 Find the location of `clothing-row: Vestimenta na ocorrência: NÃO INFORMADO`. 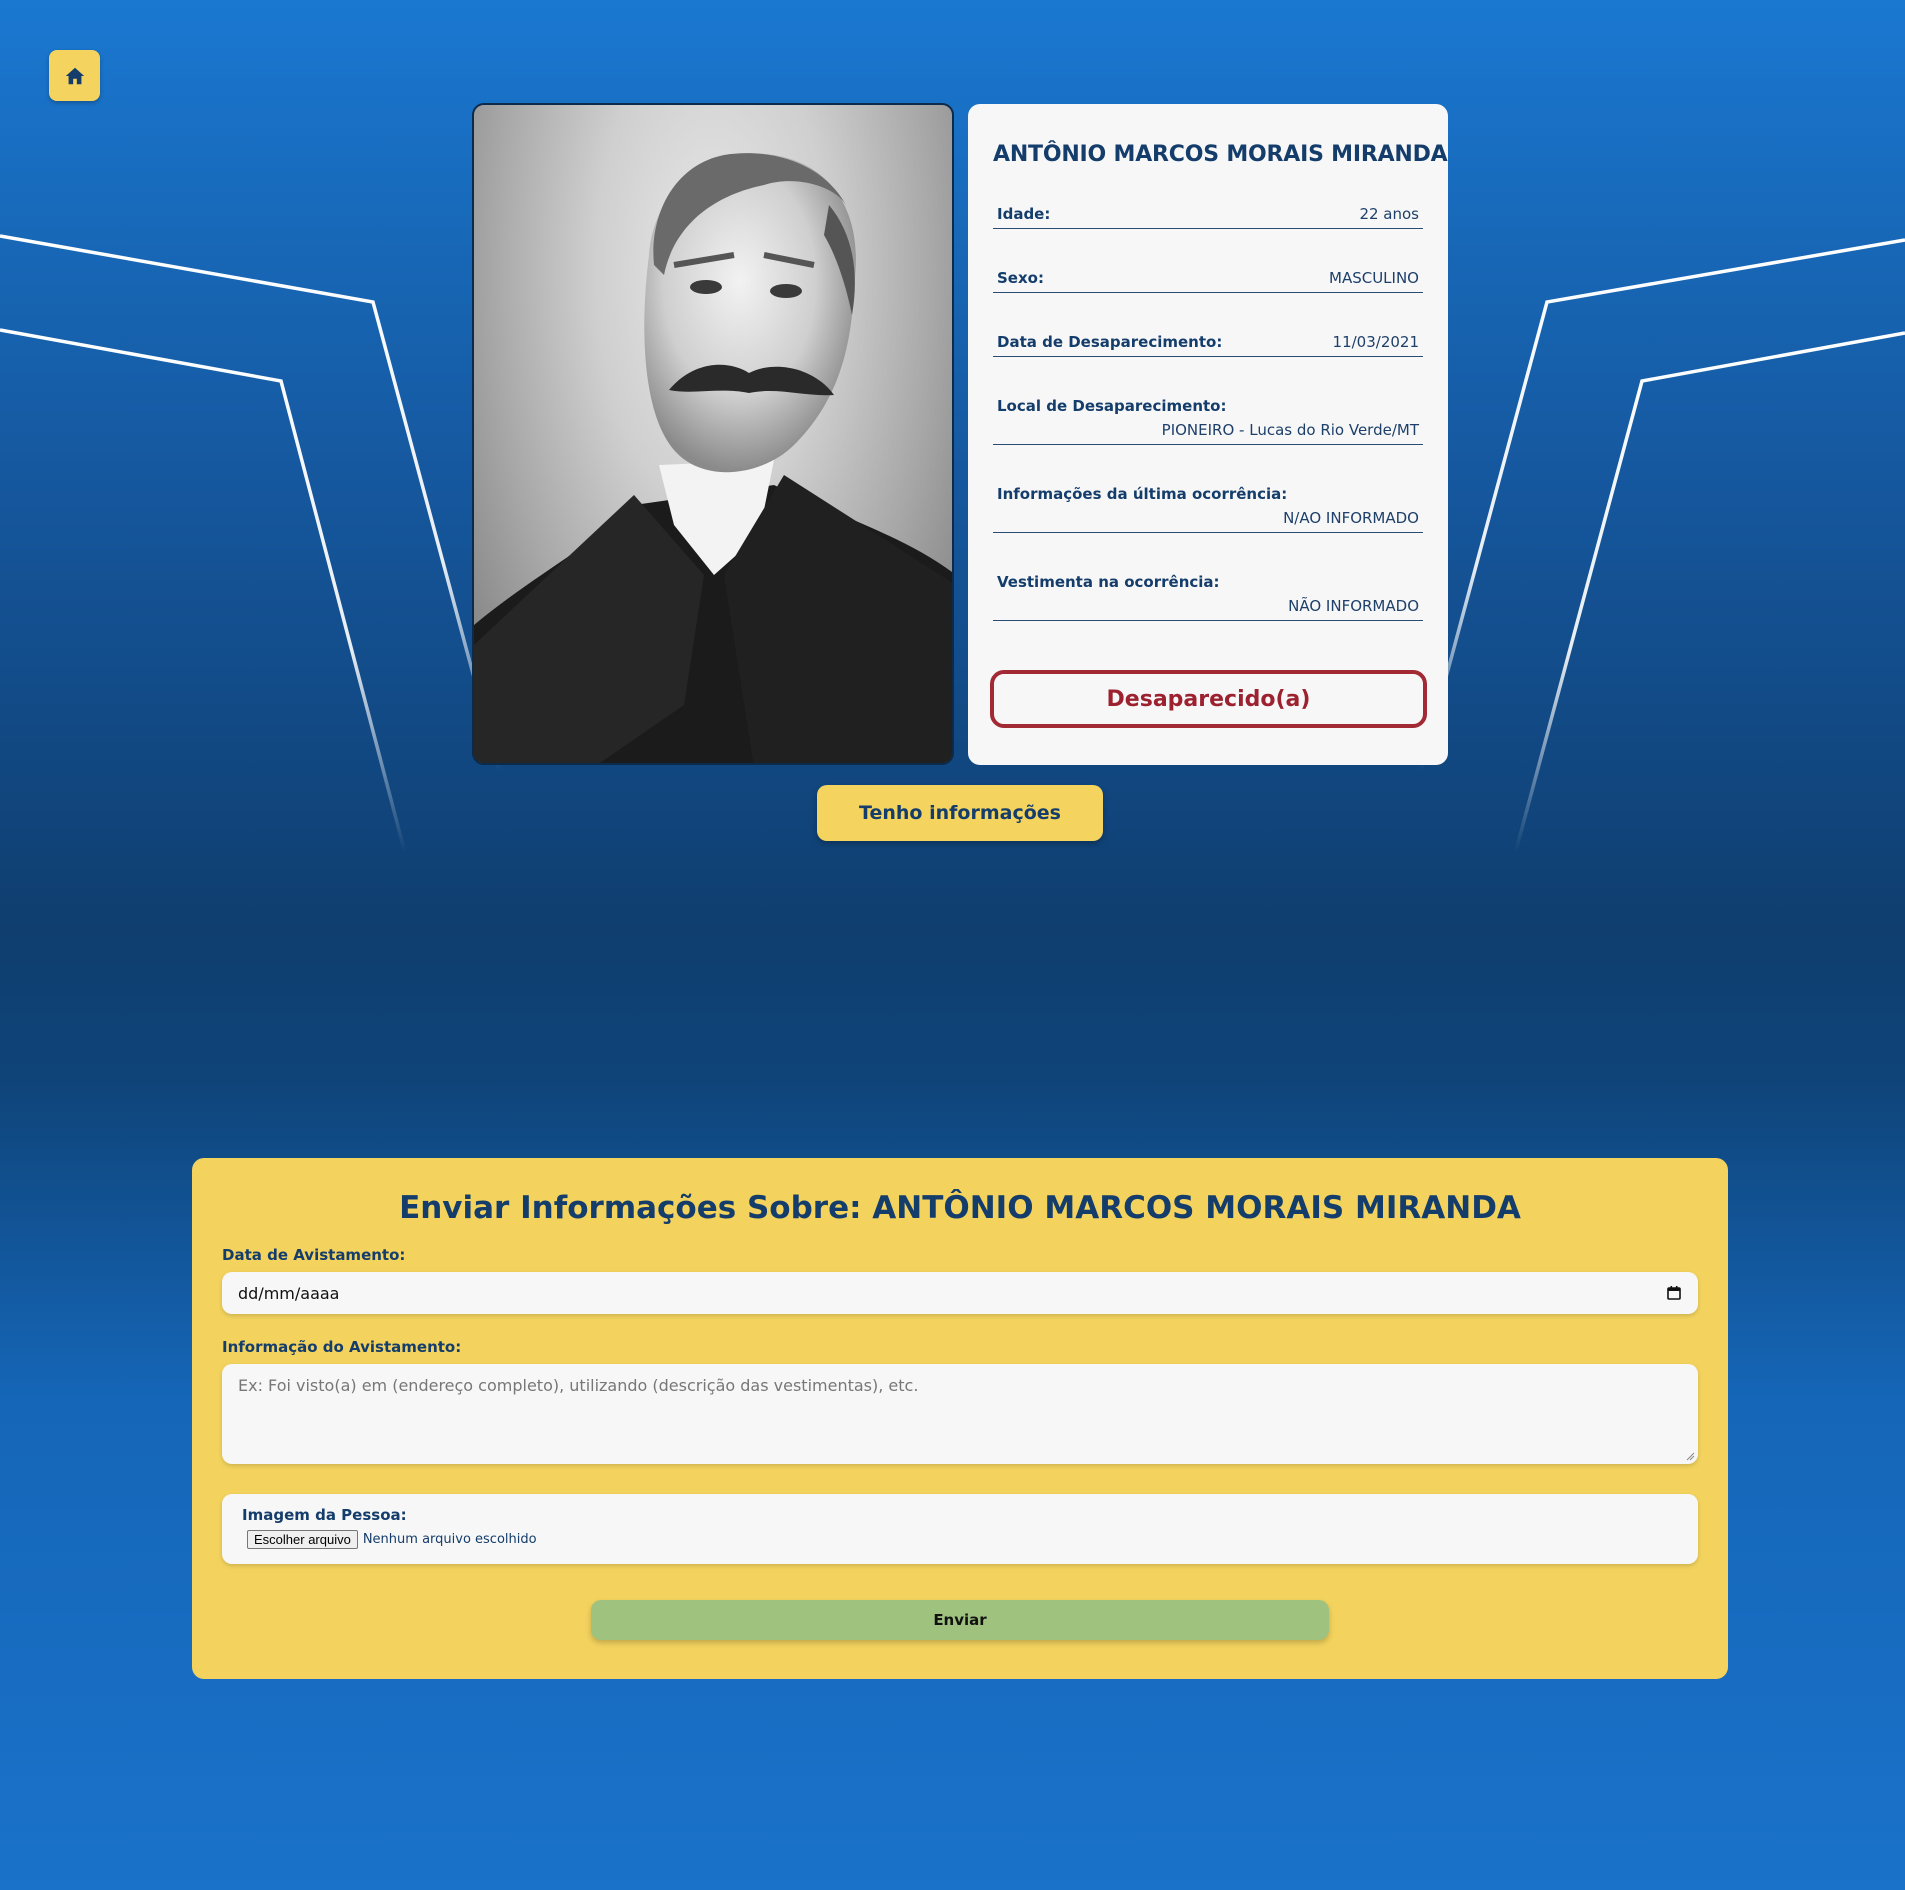

clothing-row: Vestimenta na ocorrência: NÃO INFORMADO is located at coordinates (1208, 597).